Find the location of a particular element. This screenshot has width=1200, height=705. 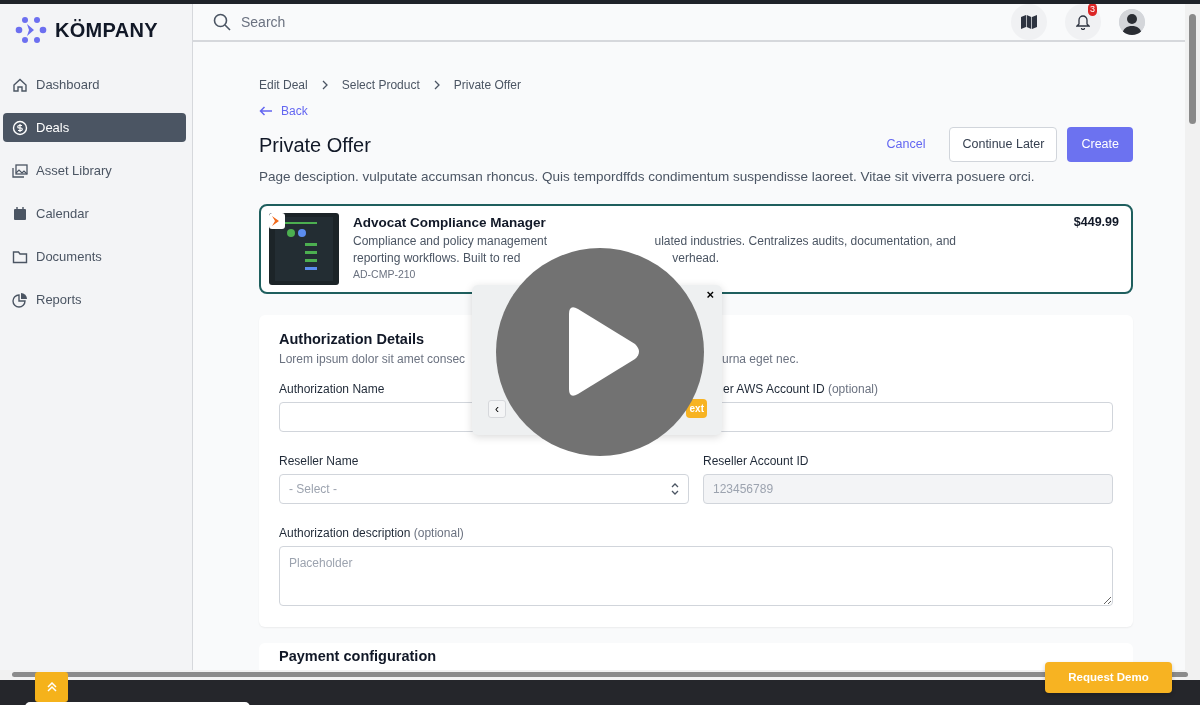

field-label: er AWS Account ID is located at coordinates (774, 389).